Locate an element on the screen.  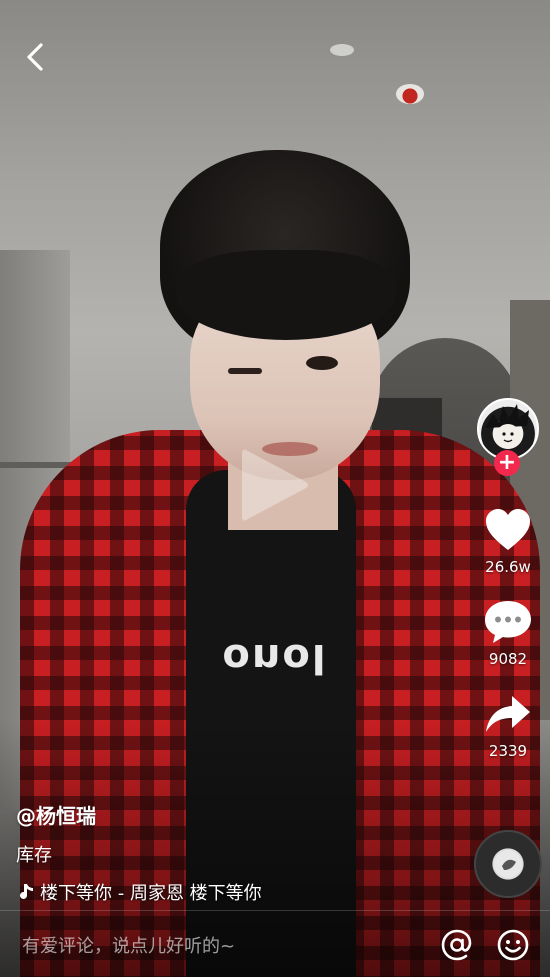
smiley-icon is located at coordinates (513, 944).